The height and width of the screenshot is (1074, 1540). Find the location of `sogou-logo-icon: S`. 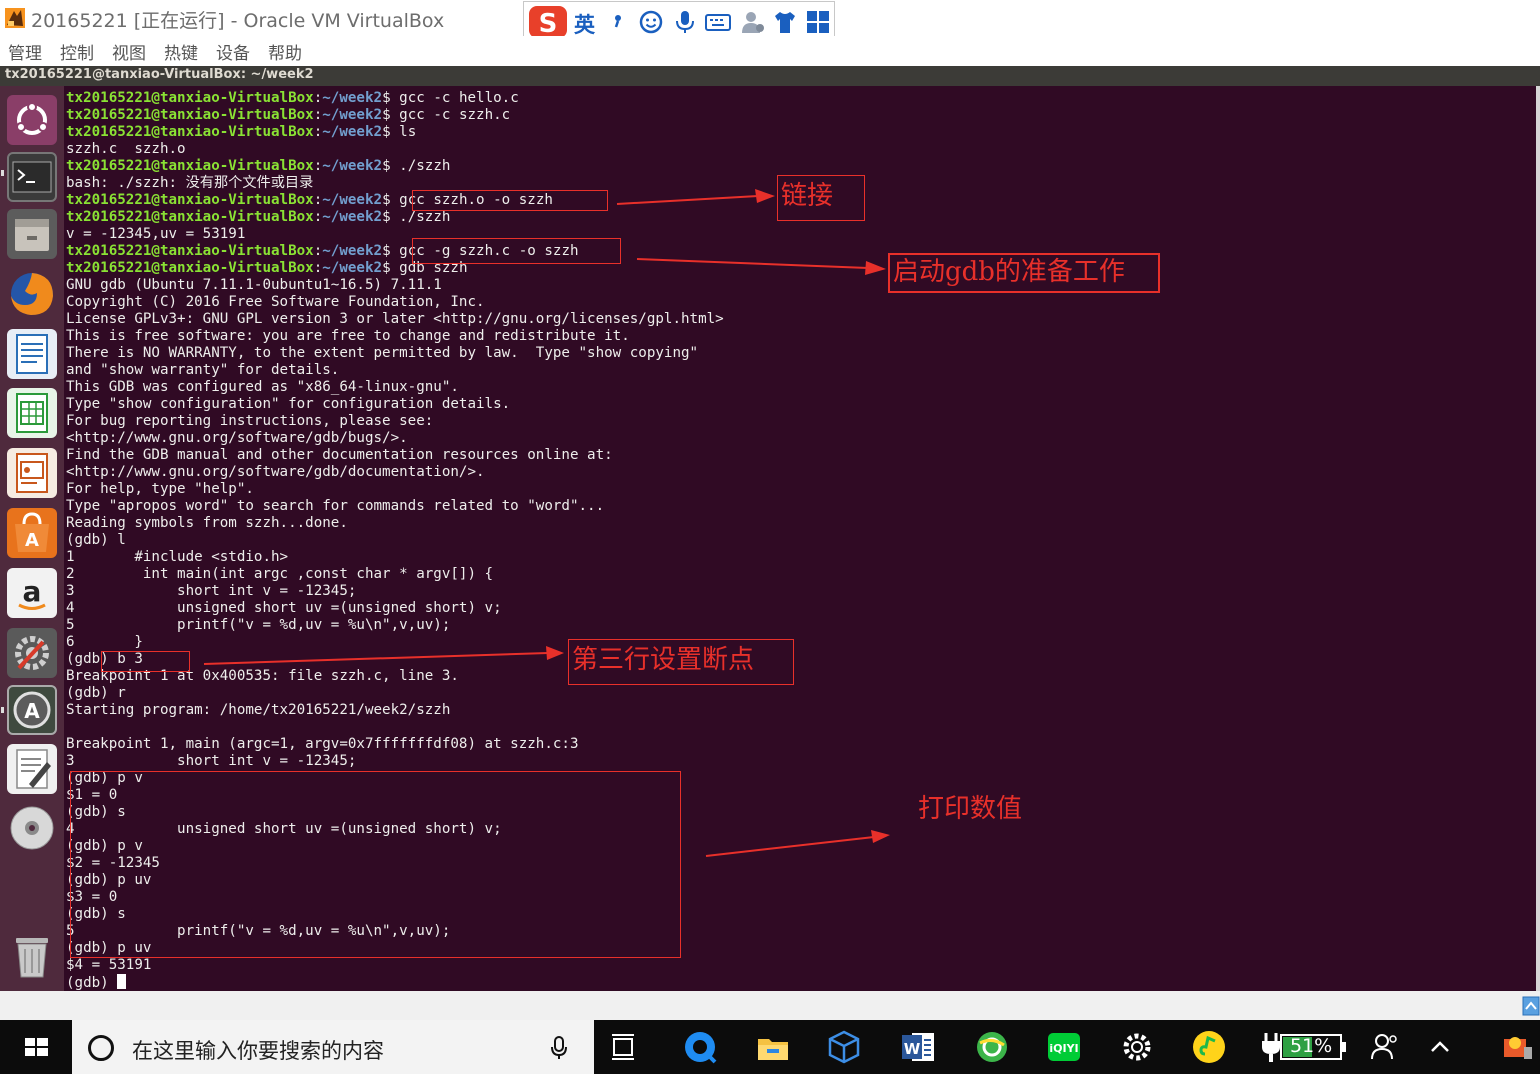

sogou-logo-icon: S is located at coordinates (548, 22).